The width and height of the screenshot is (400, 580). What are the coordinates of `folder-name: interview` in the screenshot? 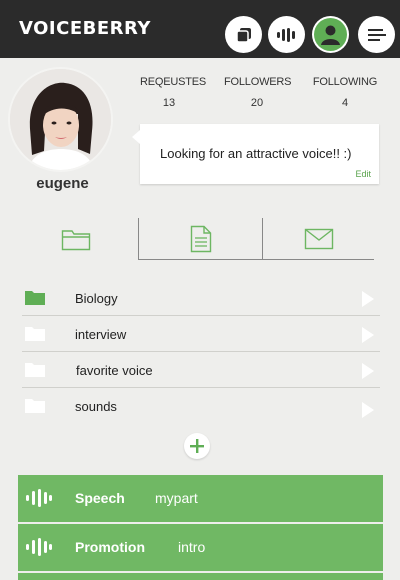 It's located at (101, 334).